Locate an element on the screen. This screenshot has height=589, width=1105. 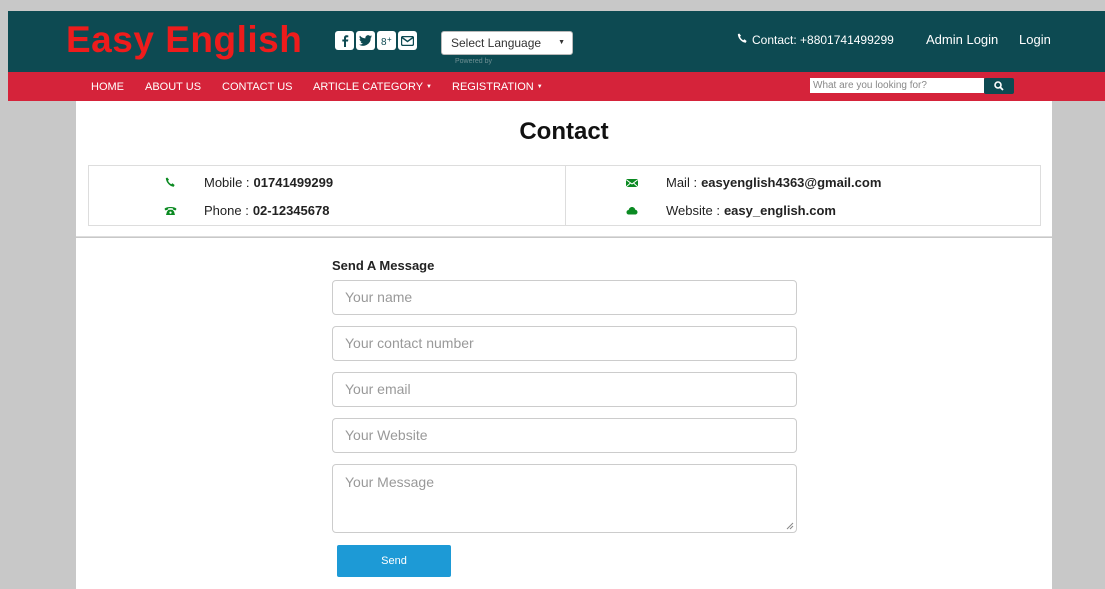
mail-icon is located at coordinates (407, 40).